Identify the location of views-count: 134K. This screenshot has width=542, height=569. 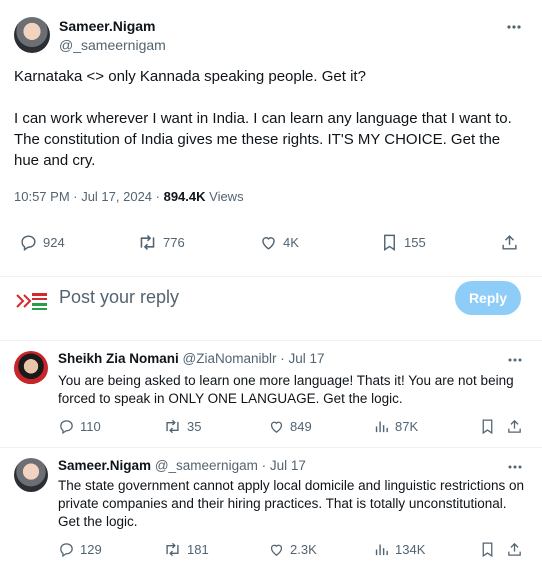
(410, 549).